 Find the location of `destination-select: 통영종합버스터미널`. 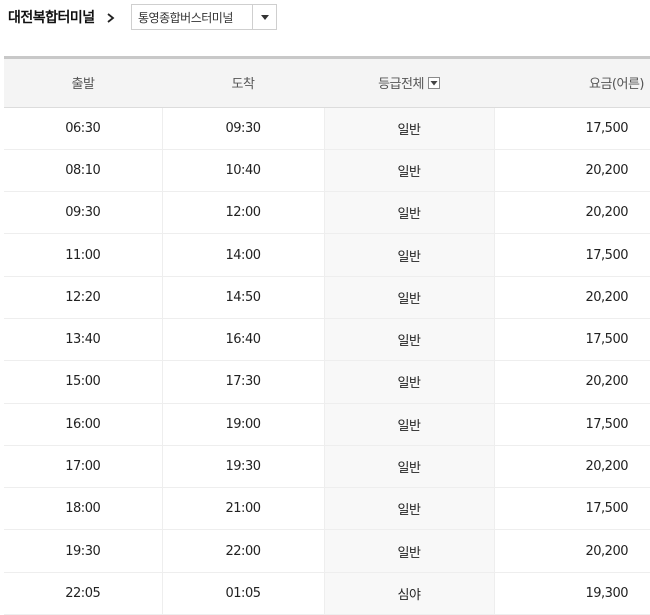

destination-select: 통영종합버스터미널 is located at coordinates (204, 17).